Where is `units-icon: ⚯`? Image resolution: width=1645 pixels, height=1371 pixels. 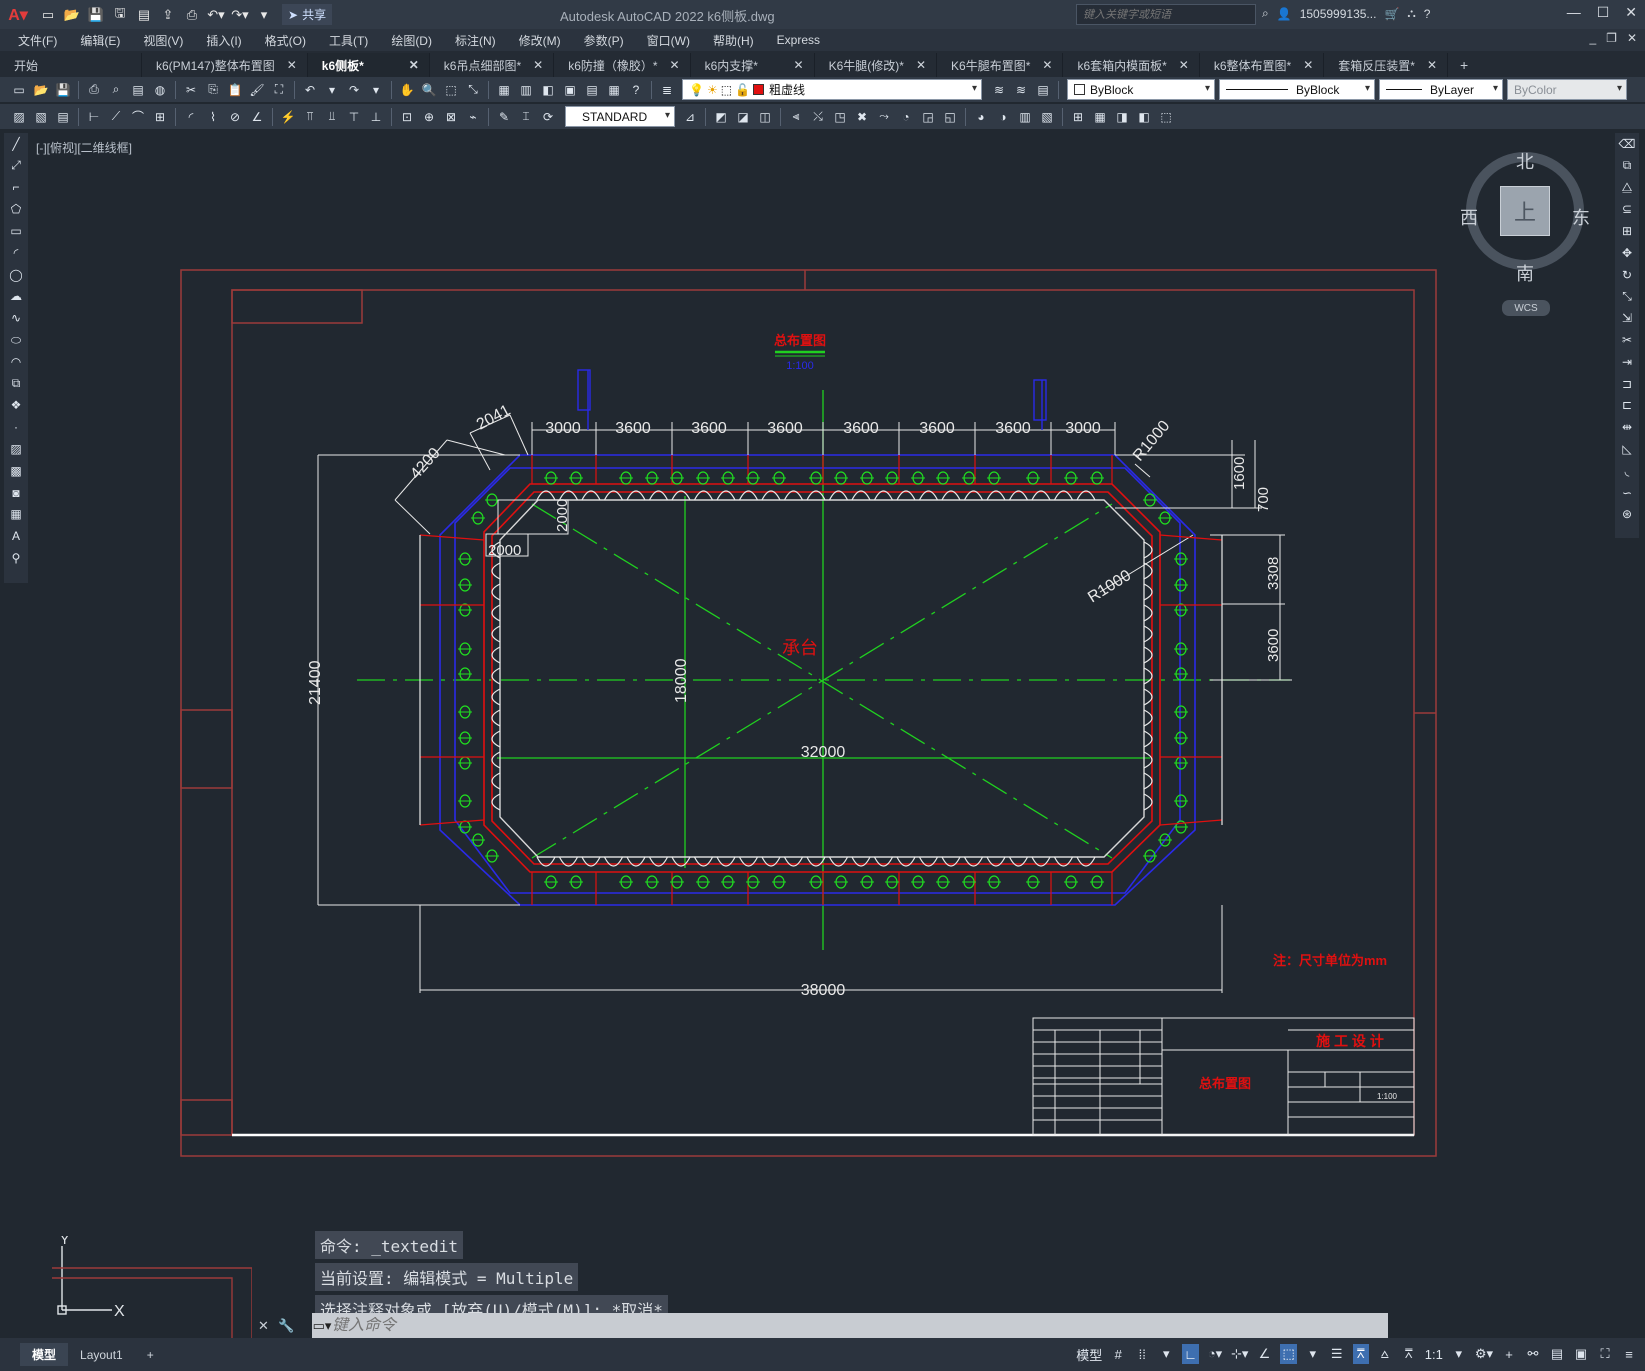 units-icon: ⚯ is located at coordinates (1533, 1354).